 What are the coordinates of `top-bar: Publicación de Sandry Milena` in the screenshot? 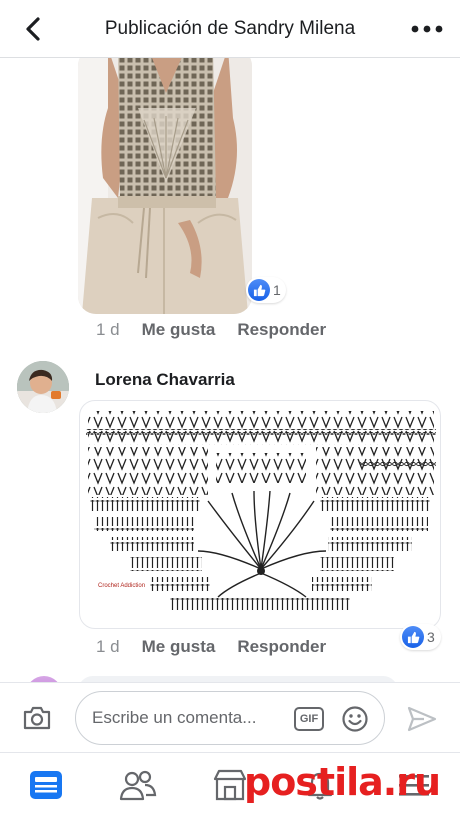 It's located at (230, 29).